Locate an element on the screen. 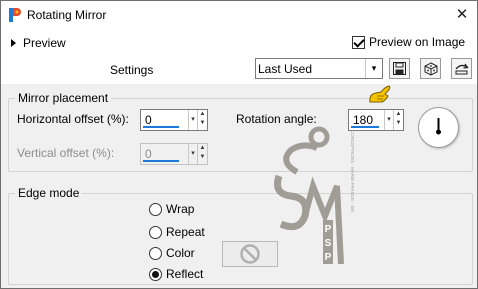 The image size is (478, 289). wrap-radio is located at coordinates (155, 209).